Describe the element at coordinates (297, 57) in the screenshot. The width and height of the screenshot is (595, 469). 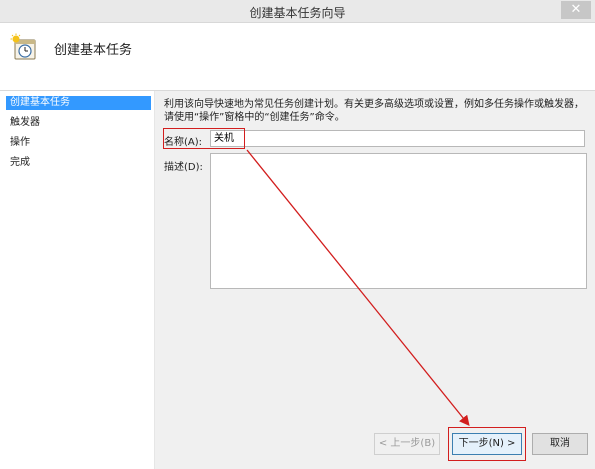
I see `wizard-header: 创建基本任务` at that location.